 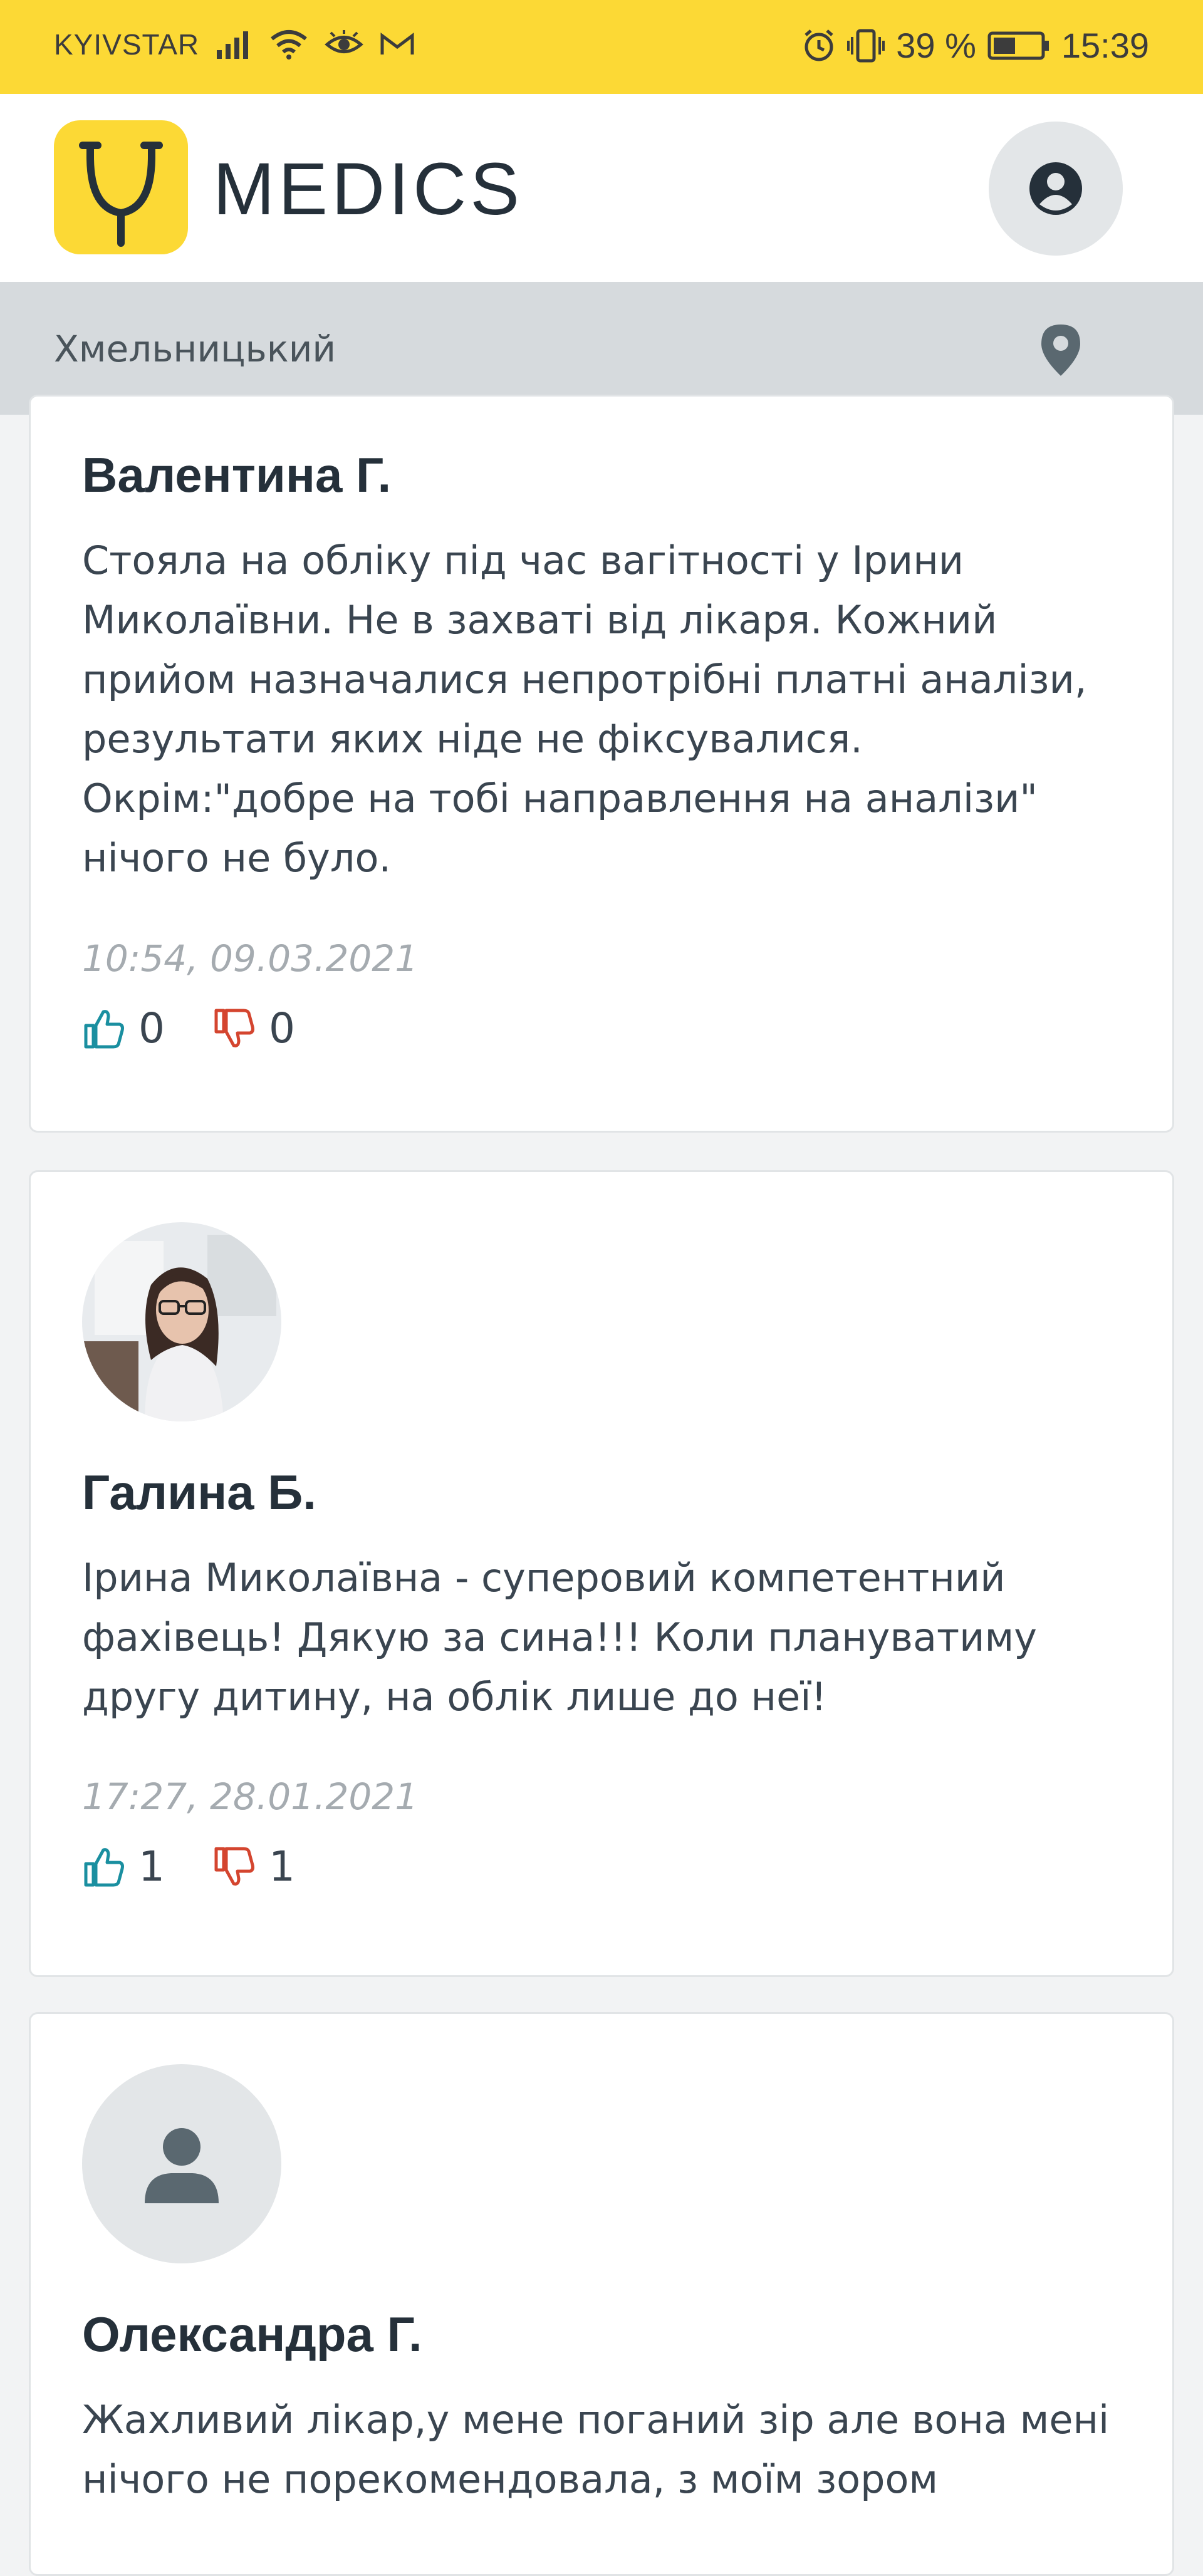 I want to click on review-votes: 1 1, so click(x=212, y=1866).